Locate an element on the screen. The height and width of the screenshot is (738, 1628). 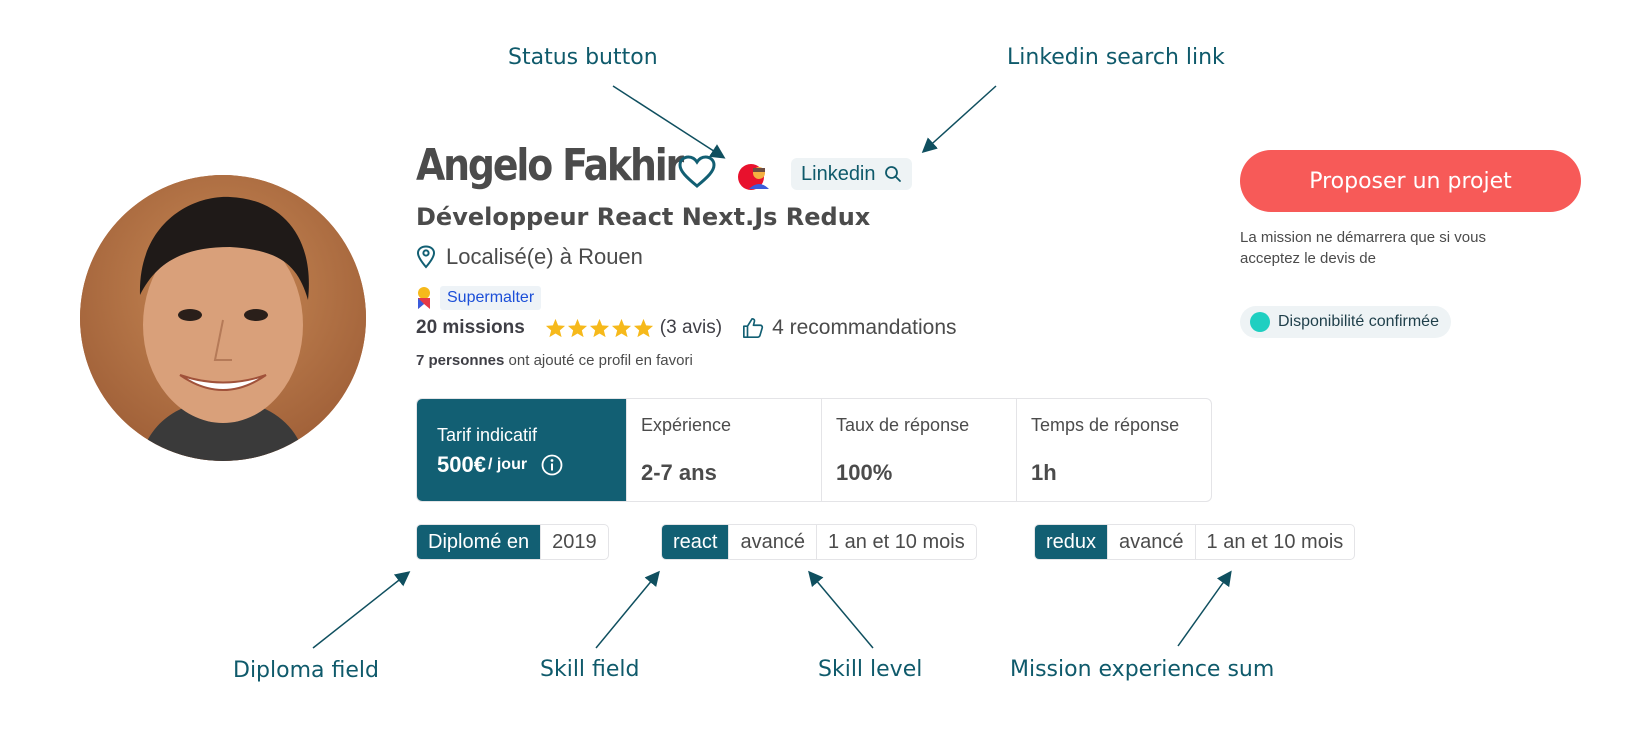
search-icon is located at coordinates (892, 174).